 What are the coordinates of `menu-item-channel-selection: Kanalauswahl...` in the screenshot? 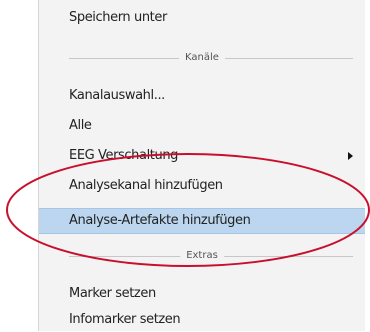 It's located at (202, 96).